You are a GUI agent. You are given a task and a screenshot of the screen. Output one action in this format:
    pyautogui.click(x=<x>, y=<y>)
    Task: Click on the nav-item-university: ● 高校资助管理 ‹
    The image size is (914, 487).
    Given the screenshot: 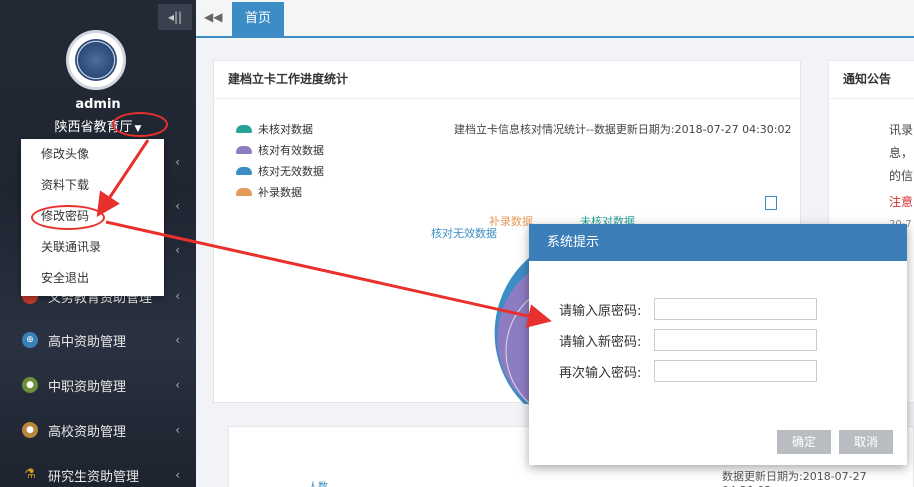 What is the action you would take?
    pyautogui.click(x=98, y=430)
    